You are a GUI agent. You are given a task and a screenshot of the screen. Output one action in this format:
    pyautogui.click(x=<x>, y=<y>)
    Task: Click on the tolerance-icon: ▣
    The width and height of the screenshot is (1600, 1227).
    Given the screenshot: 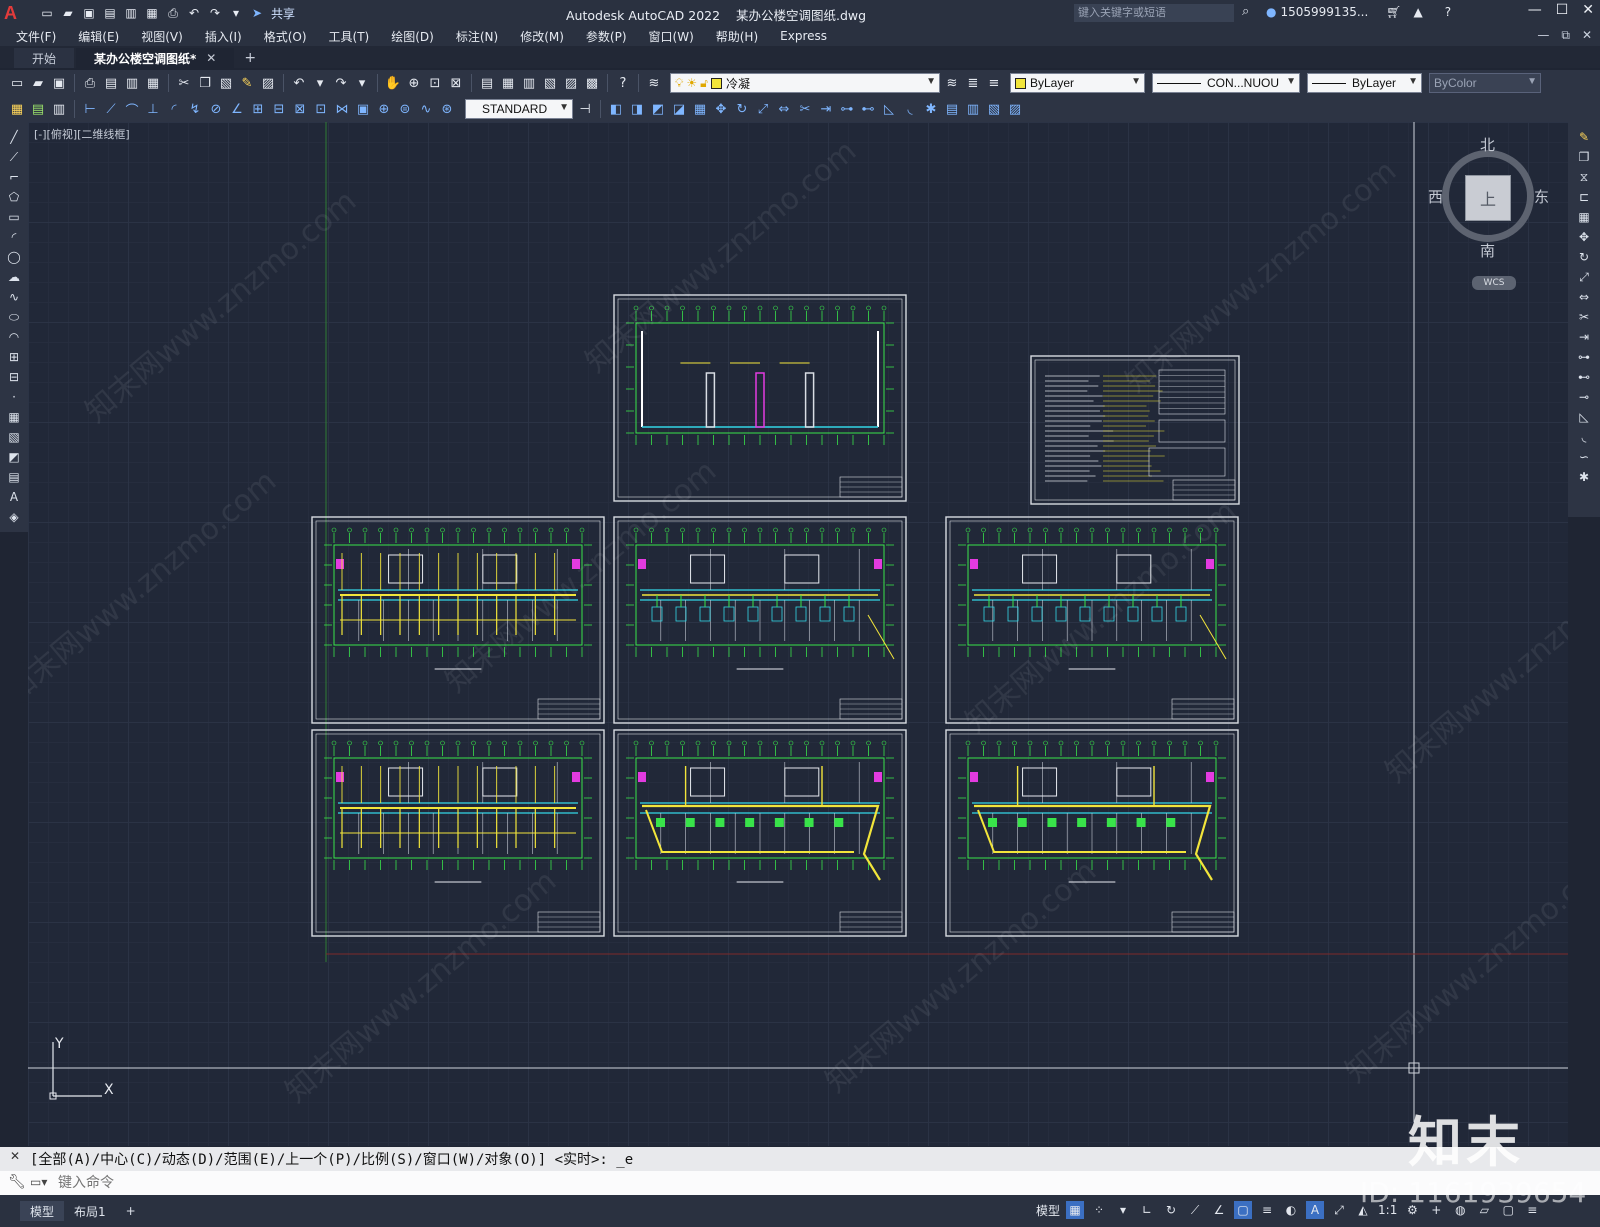 What is the action you would take?
    pyautogui.click(x=363, y=109)
    